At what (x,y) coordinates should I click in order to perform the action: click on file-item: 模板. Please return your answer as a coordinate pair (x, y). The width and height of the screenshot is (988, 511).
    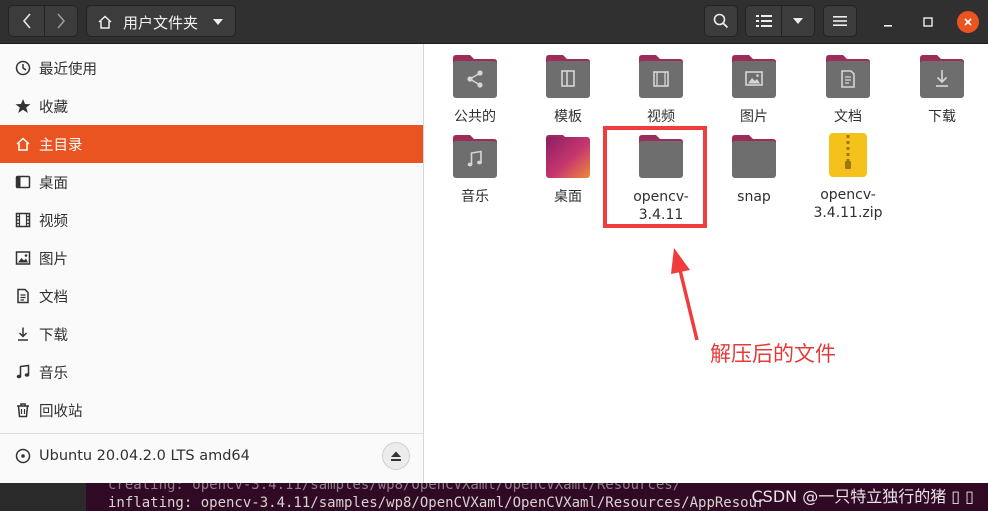
    Looking at the image, I should click on (568, 94).